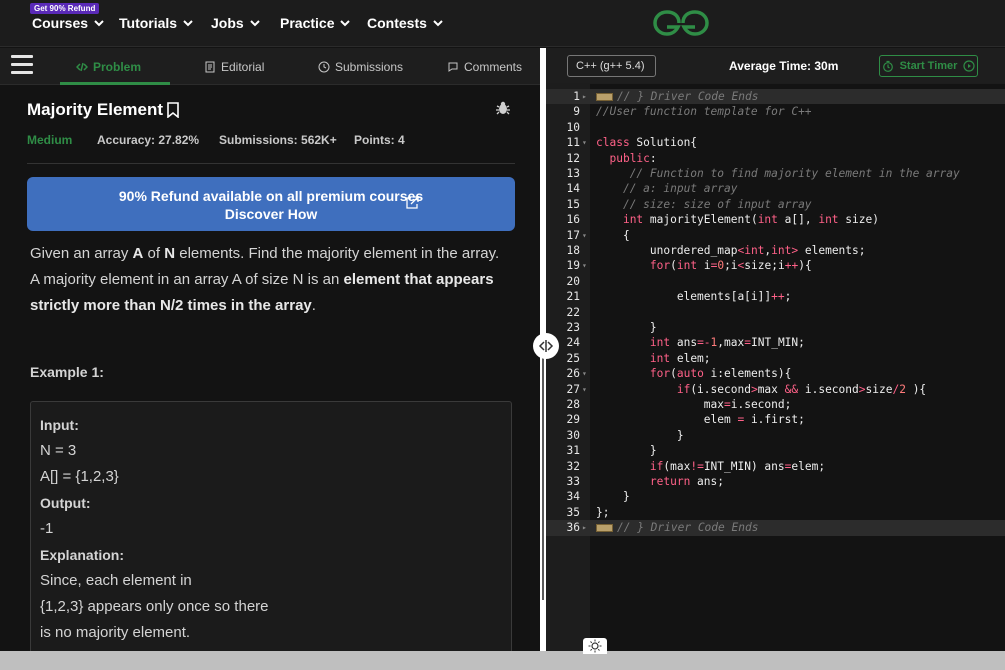 This screenshot has width=1005, height=670. What do you see at coordinates (573, 435) in the screenshot?
I see `line-number: 30` at bounding box center [573, 435].